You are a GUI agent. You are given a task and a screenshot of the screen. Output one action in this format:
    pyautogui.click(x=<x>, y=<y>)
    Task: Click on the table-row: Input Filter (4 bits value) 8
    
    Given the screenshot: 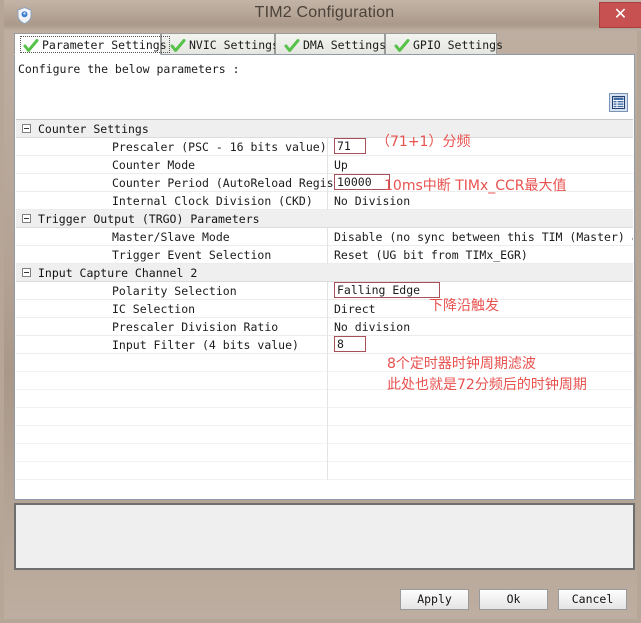 What is the action you would take?
    pyautogui.click(x=324, y=345)
    